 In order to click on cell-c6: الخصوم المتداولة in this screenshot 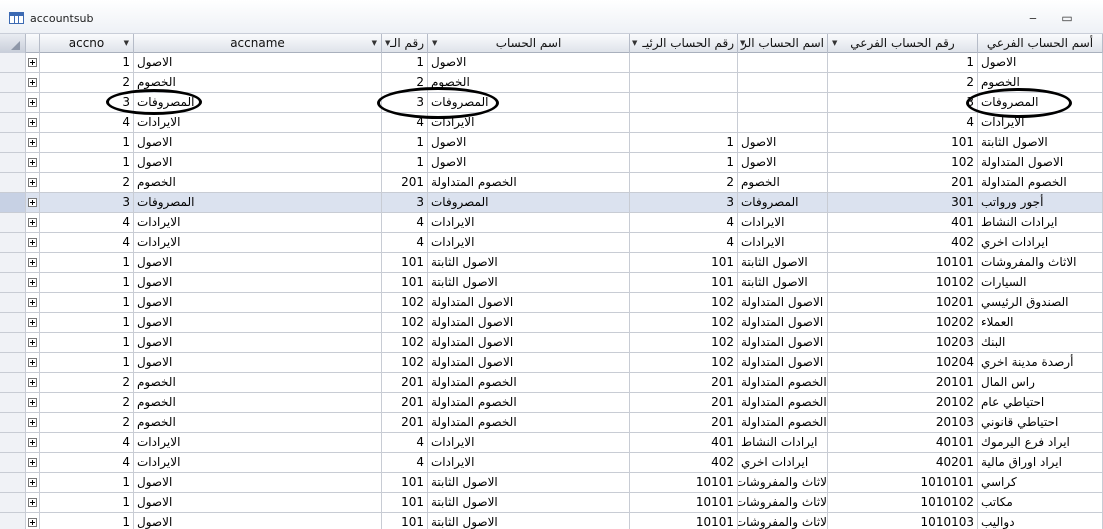, I will do `click(783, 423)`.